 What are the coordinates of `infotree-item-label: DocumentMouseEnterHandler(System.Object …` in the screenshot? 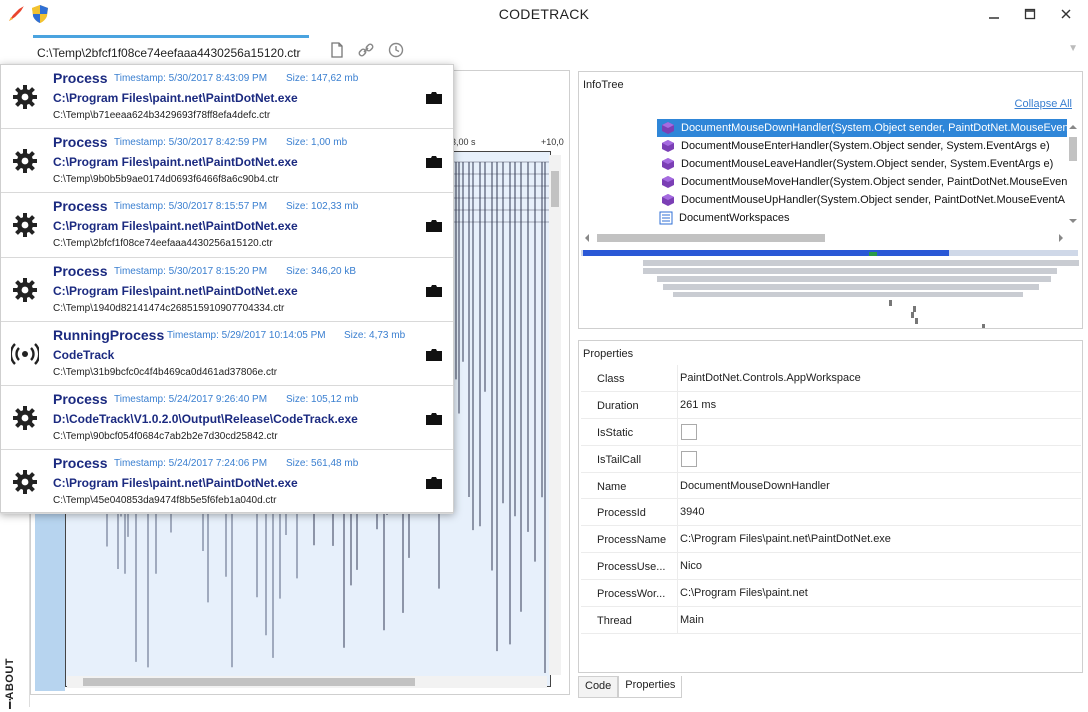 It's located at (865, 146).